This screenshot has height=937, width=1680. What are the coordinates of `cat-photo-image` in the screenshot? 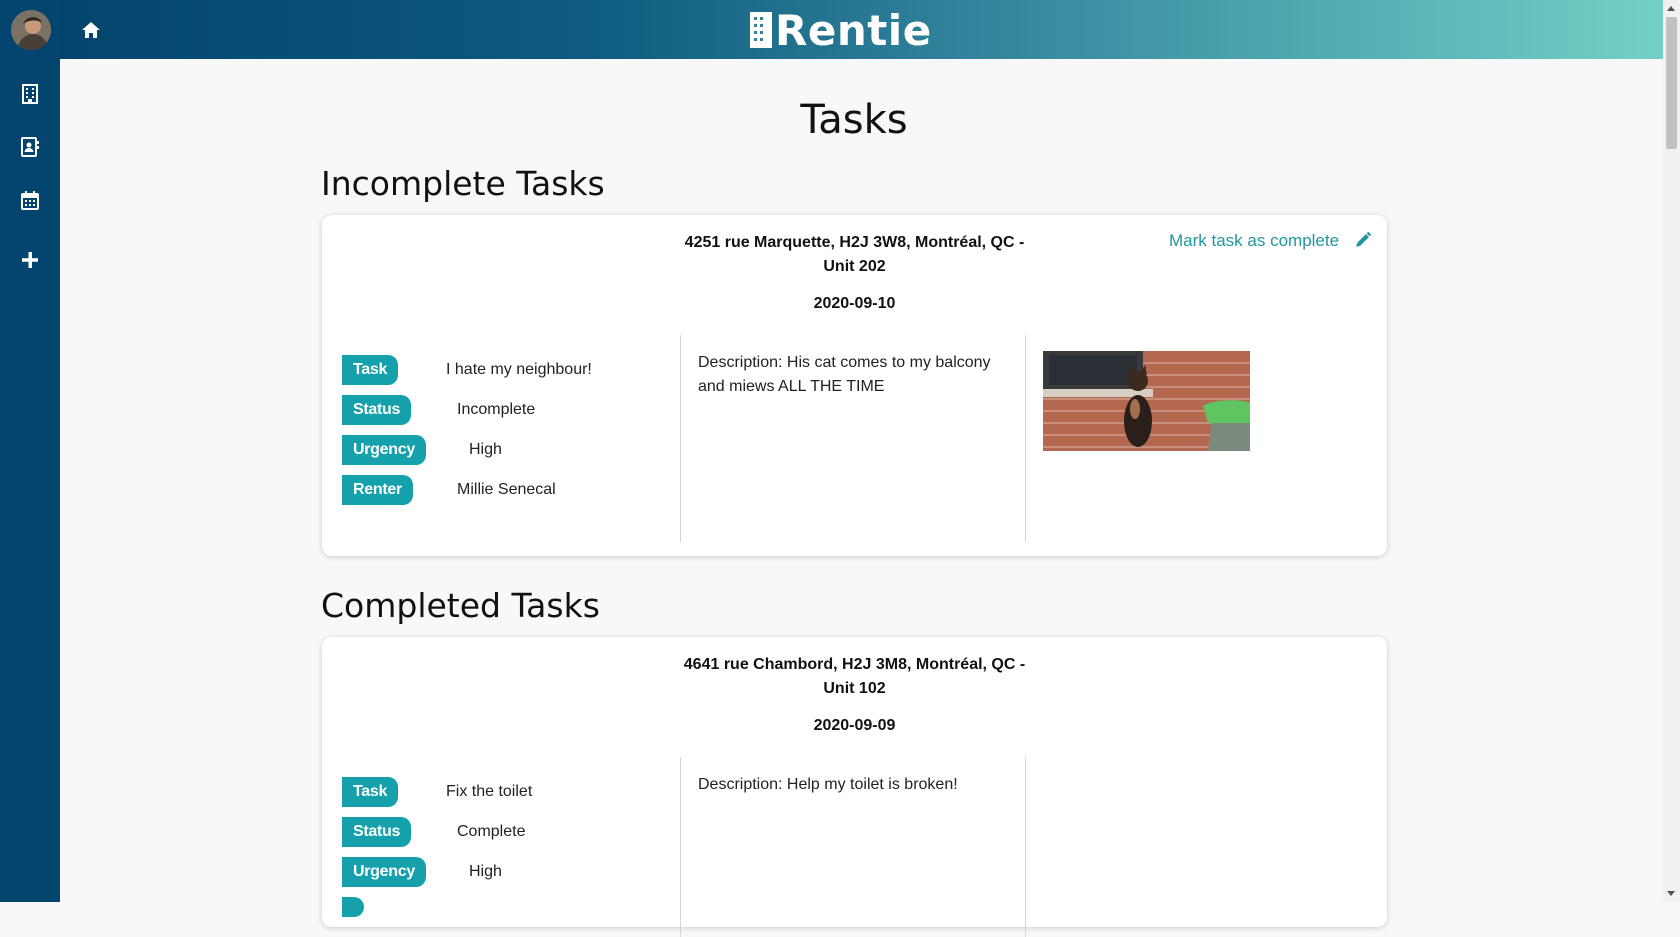 It's located at (1146, 401).